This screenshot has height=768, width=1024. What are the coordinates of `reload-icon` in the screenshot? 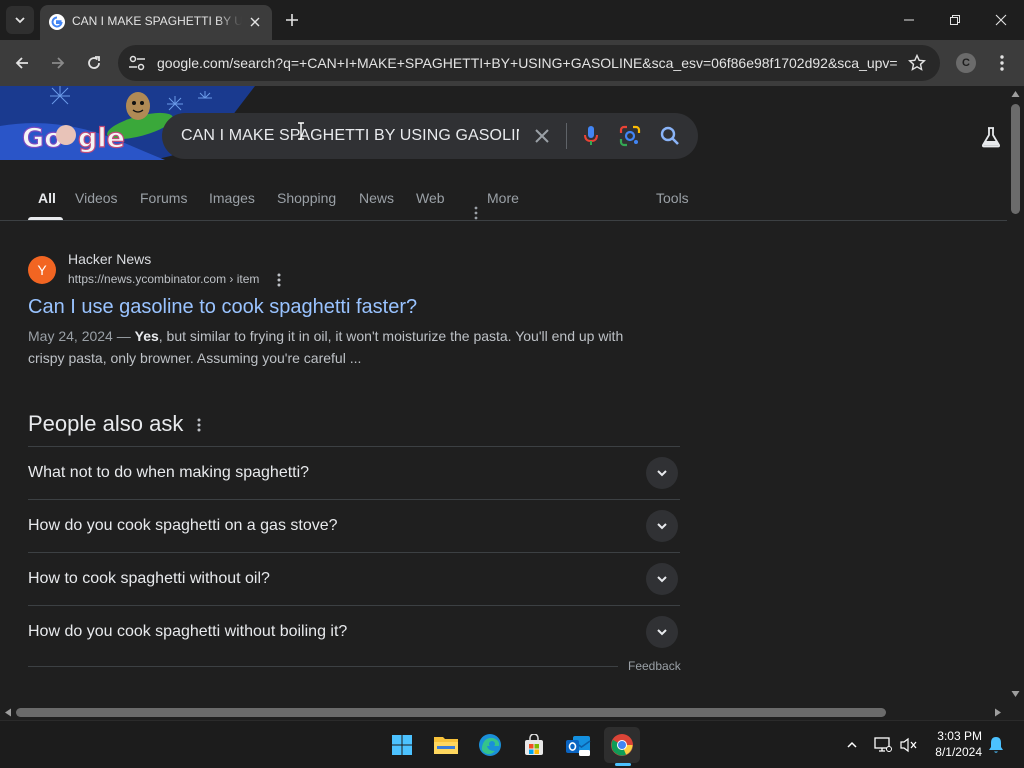 It's located at (94, 62).